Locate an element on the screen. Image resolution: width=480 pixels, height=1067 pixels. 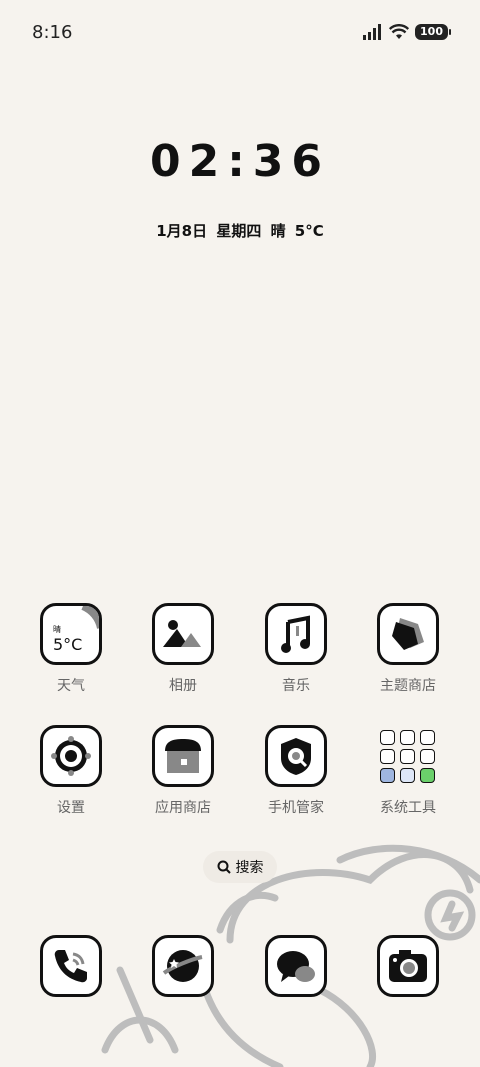
app-label: 手机管家 is located at coordinates (296, 808).